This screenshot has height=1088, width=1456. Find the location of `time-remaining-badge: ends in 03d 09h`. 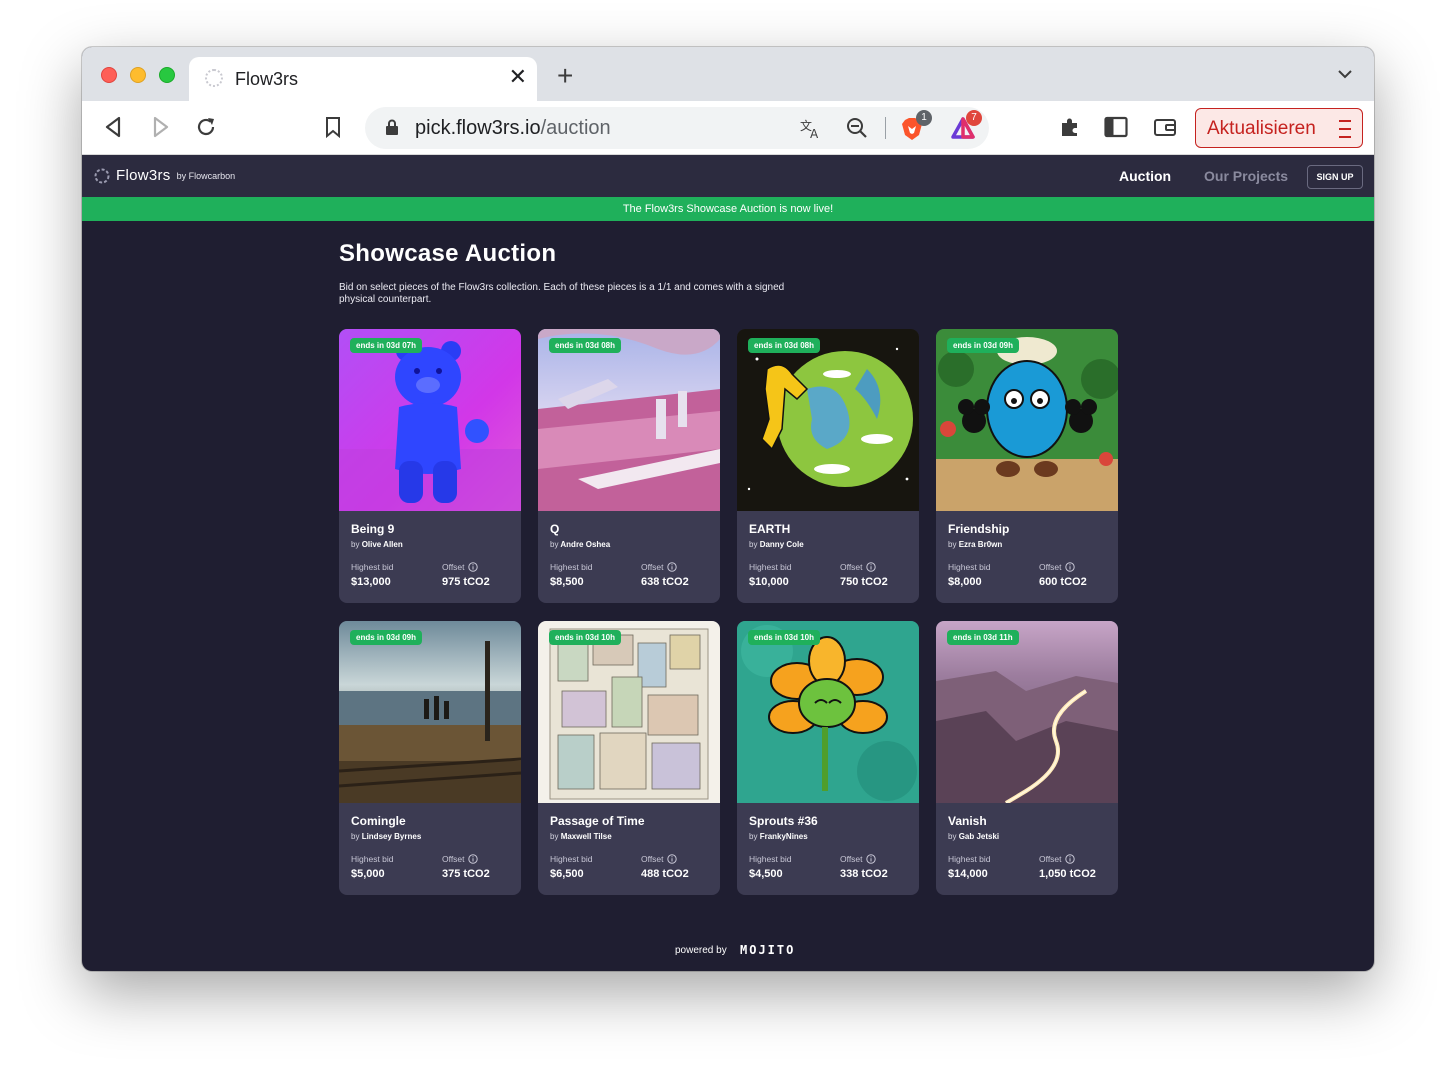

time-remaining-badge: ends in 03d 09h is located at coordinates (386, 637).